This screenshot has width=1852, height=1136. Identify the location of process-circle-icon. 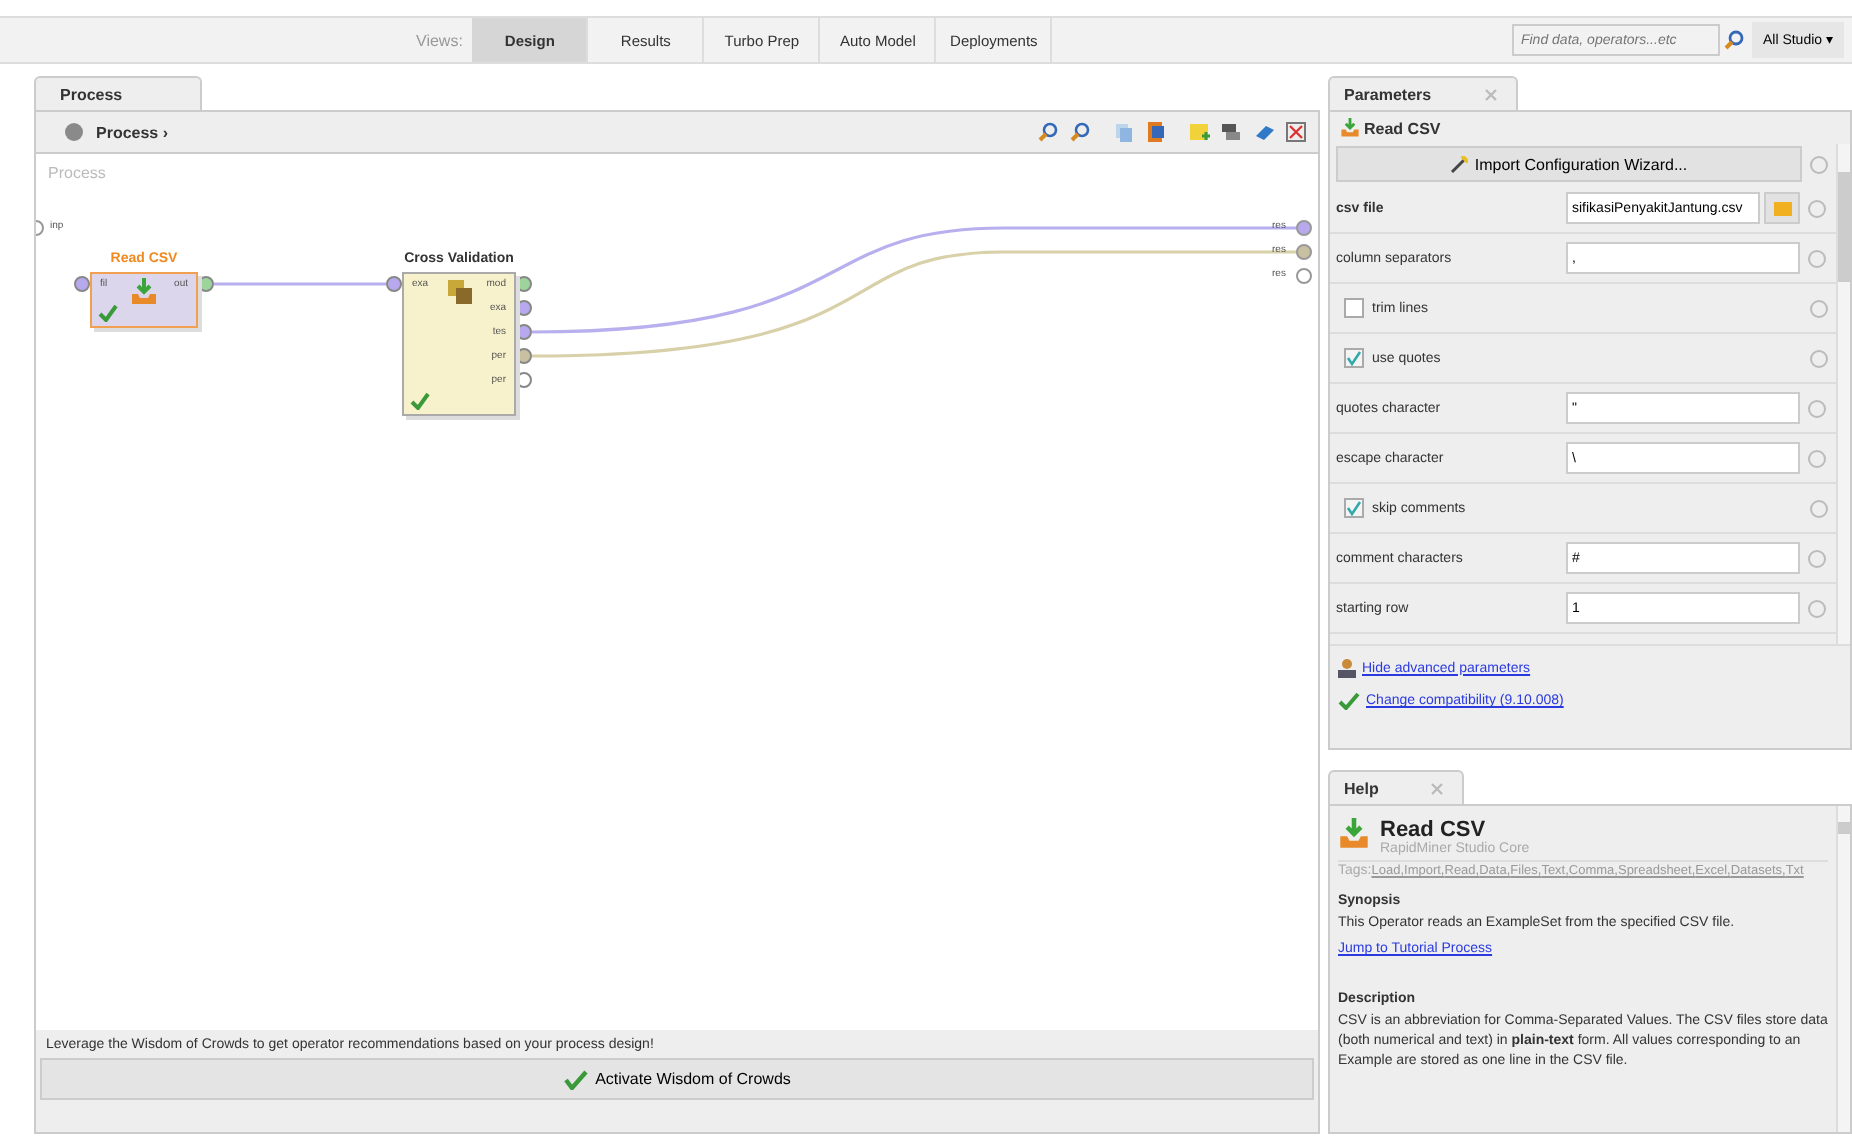
(74, 132).